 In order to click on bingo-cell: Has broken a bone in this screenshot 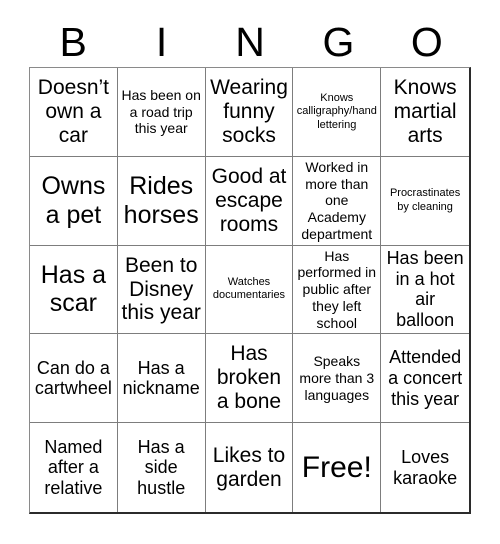, I will do `click(249, 379)`.